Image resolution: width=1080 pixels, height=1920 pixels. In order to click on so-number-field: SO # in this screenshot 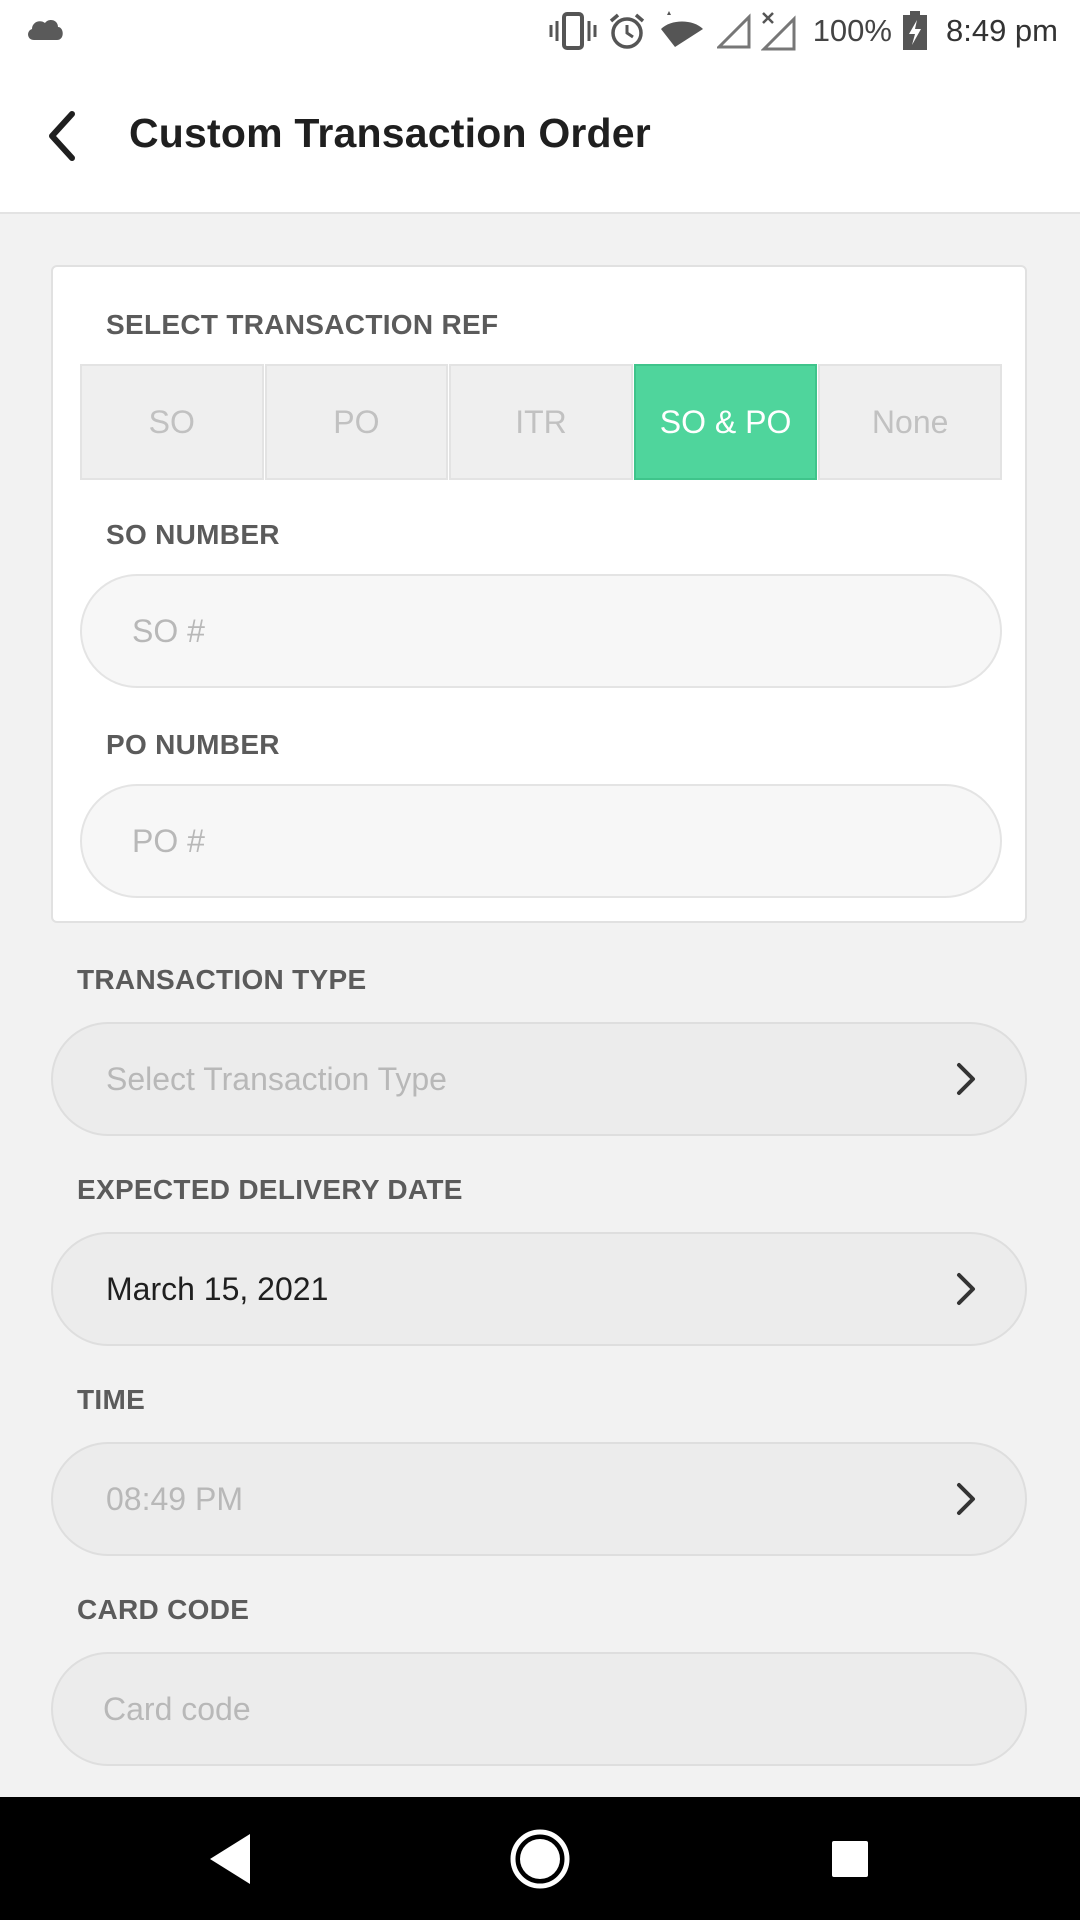, I will do `click(541, 631)`.